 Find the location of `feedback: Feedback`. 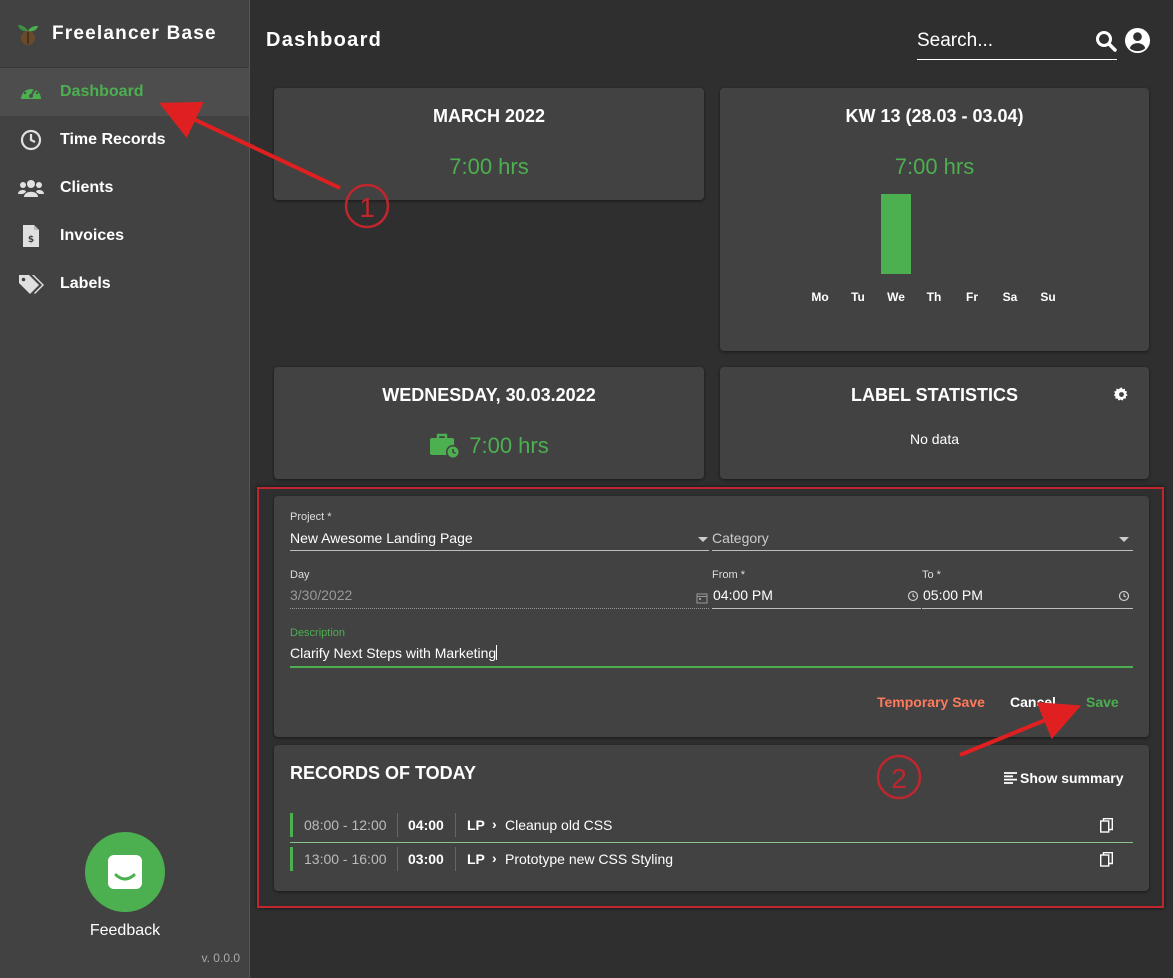

feedback: Feedback is located at coordinates (125, 885).